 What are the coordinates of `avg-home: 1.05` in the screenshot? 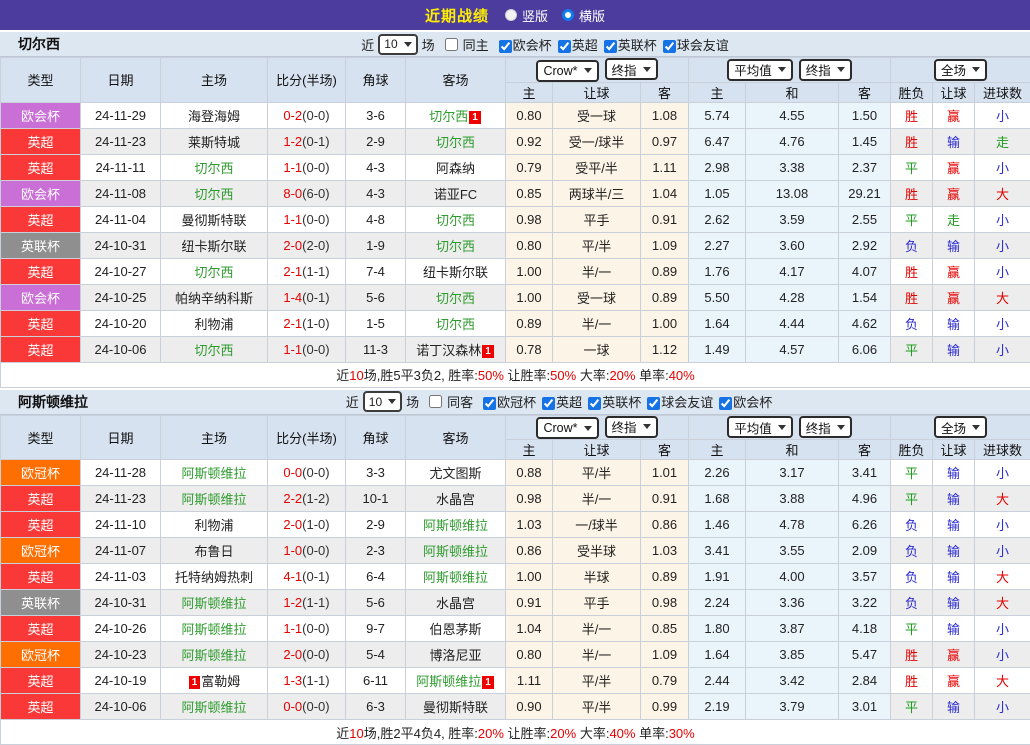 It's located at (717, 193).